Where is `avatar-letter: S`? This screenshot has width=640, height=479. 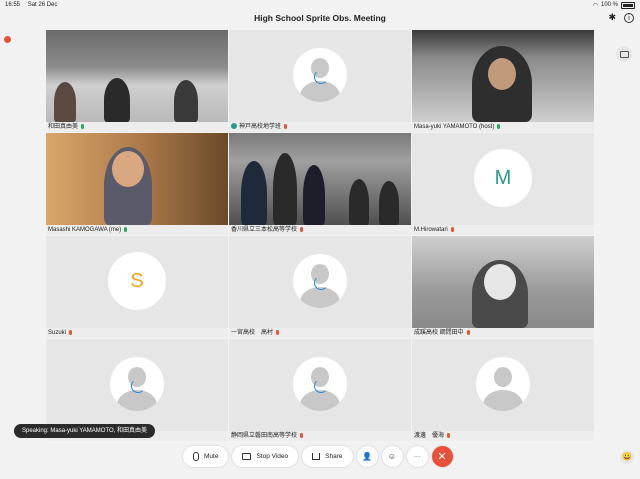 avatar-letter: S is located at coordinates (137, 280).